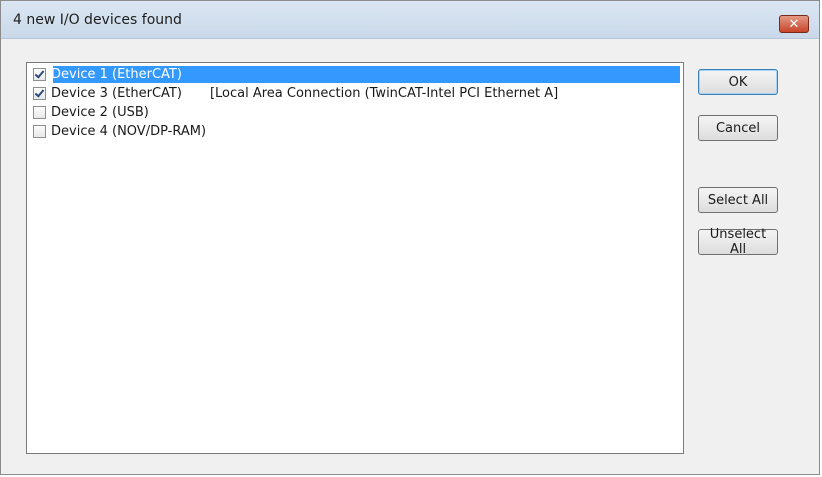 The width and height of the screenshot is (822, 477). What do you see at coordinates (116, 93) in the screenshot?
I see `device-label-2: Device 3 (EtherCAT)` at bounding box center [116, 93].